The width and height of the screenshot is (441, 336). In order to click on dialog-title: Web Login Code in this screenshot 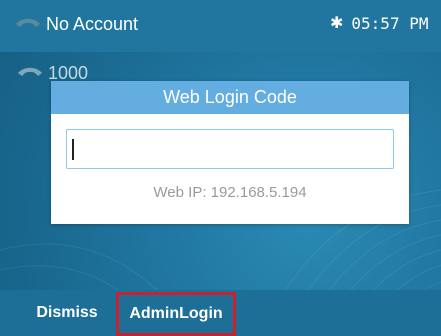, I will do `click(230, 97)`.